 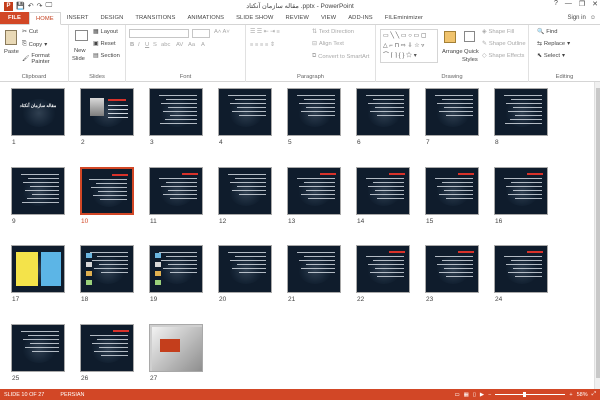 I want to click on quick-styles-button: Quick, so click(x=471, y=52).